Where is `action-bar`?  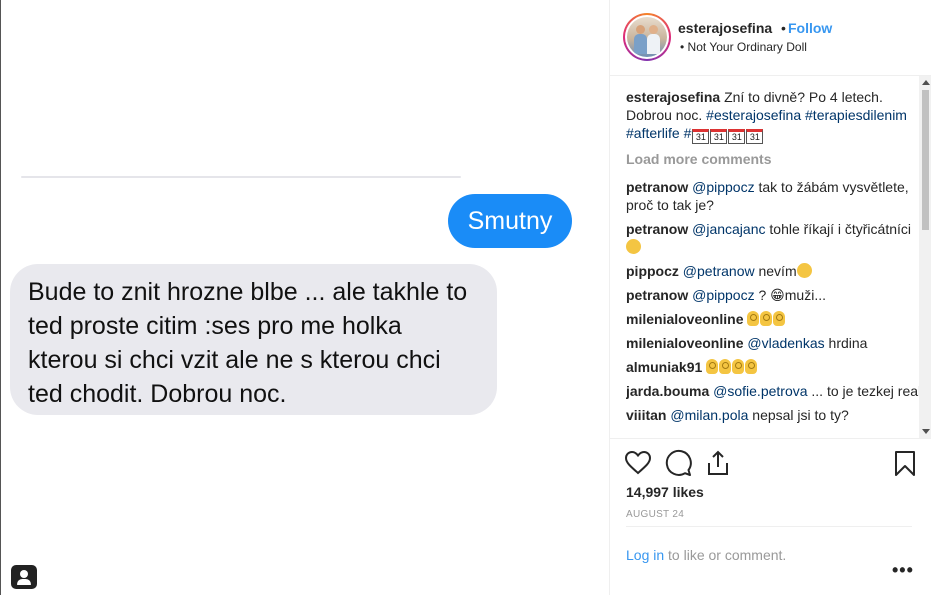 action-bar is located at coordinates (770, 458).